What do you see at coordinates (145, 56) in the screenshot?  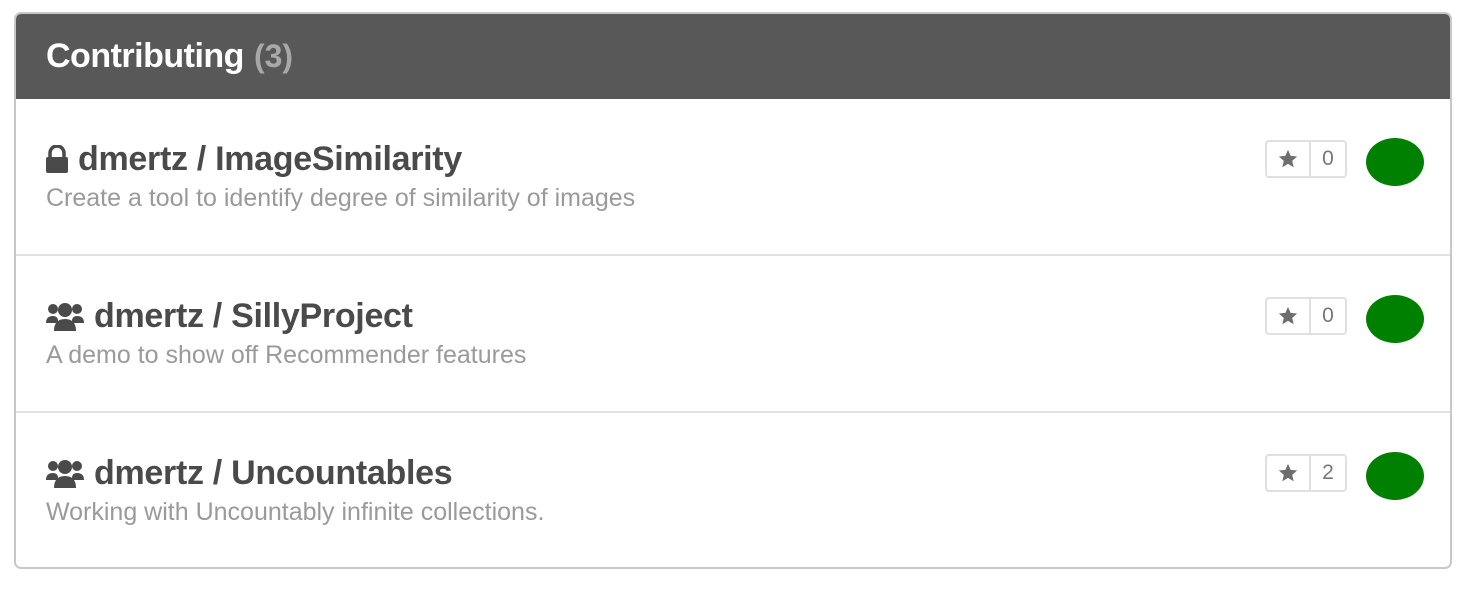 I see `panel-title: Contributing` at bounding box center [145, 56].